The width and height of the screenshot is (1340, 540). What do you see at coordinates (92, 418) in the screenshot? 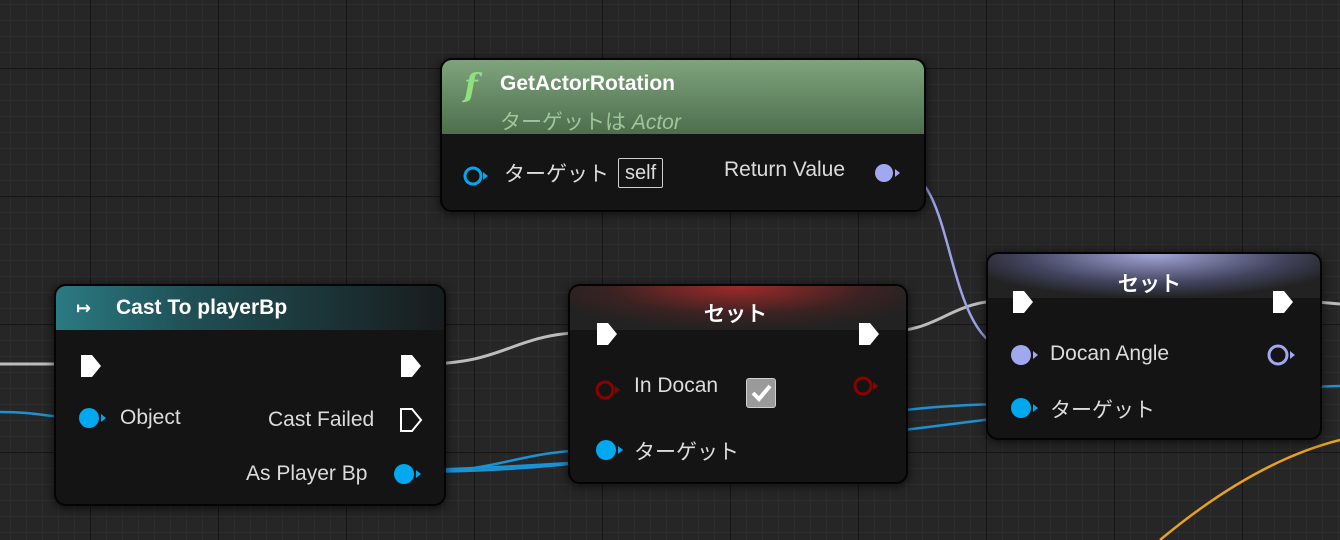
I see `object-pin-icon` at bounding box center [92, 418].